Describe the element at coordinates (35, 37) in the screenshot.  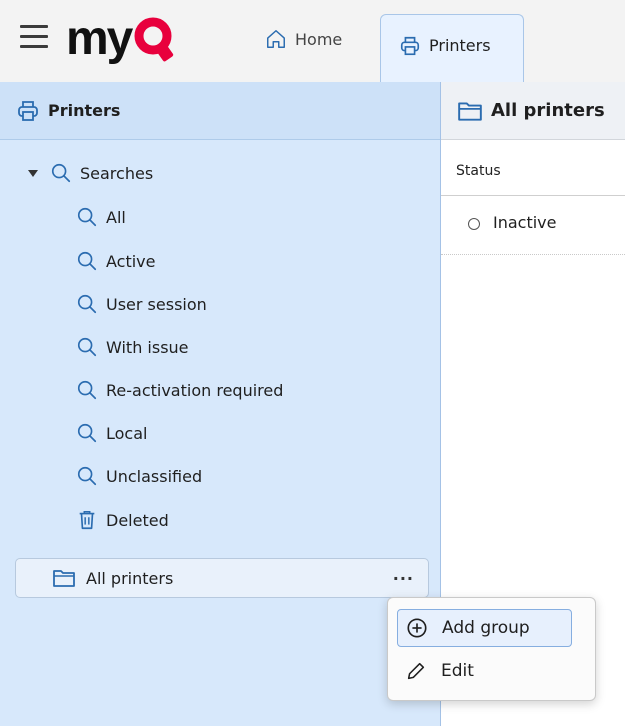
I see `hamburger-menu-icon` at that location.